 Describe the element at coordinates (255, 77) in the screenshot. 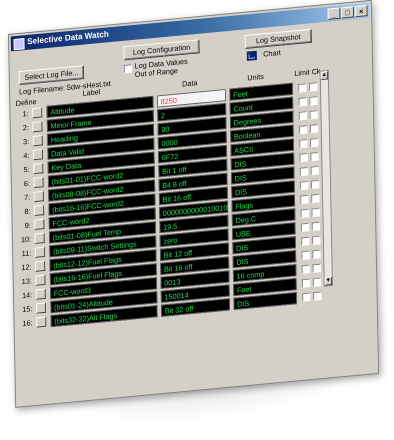

I see `column-header-units: Units` at that location.